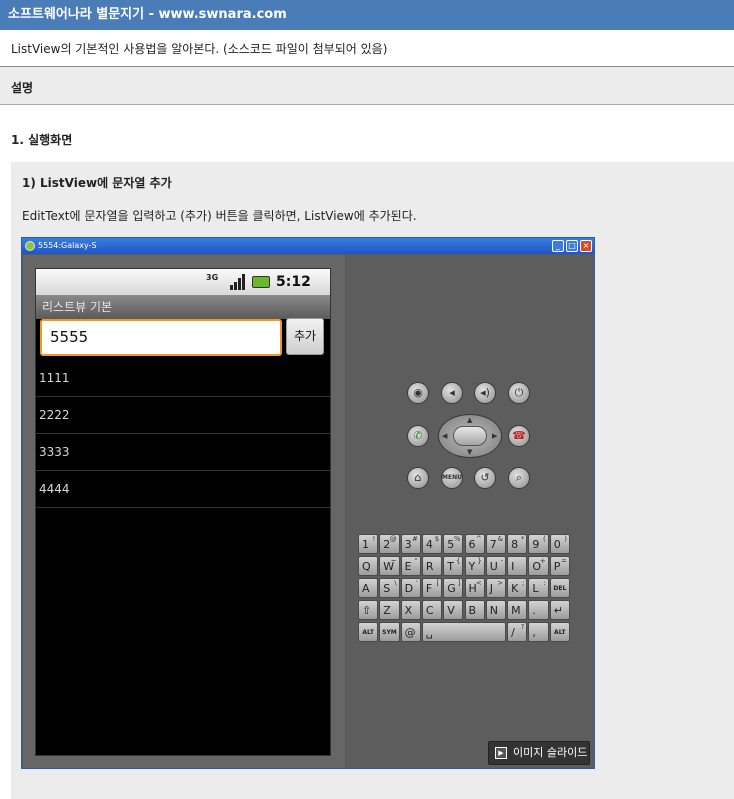  Describe the element at coordinates (418, 393) in the screenshot. I see `camera-icon: ◉` at that location.